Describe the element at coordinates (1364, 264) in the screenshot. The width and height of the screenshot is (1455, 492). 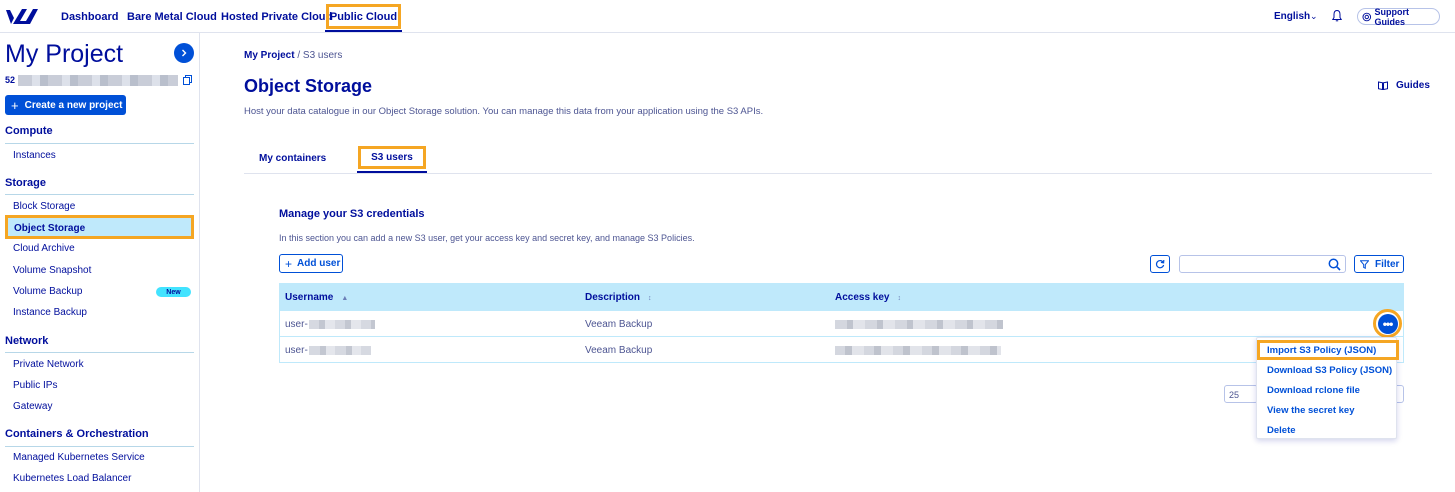
I see `filter-icon` at that location.